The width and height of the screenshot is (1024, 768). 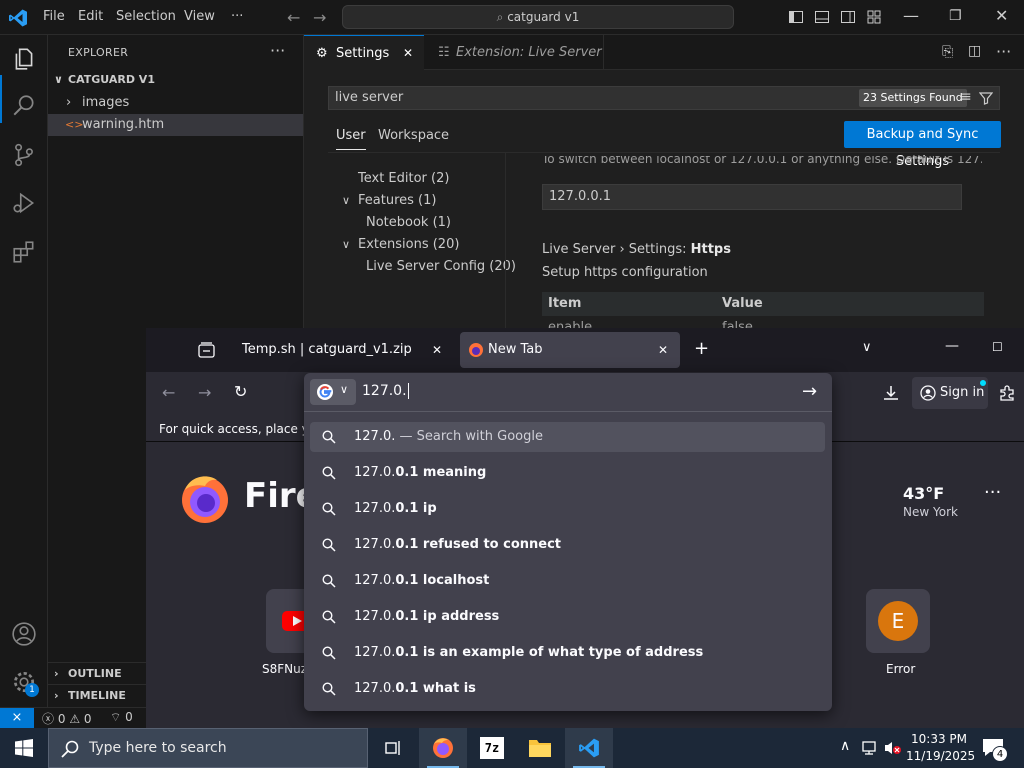 I want to click on run-debug-icon, so click(x=24, y=203).